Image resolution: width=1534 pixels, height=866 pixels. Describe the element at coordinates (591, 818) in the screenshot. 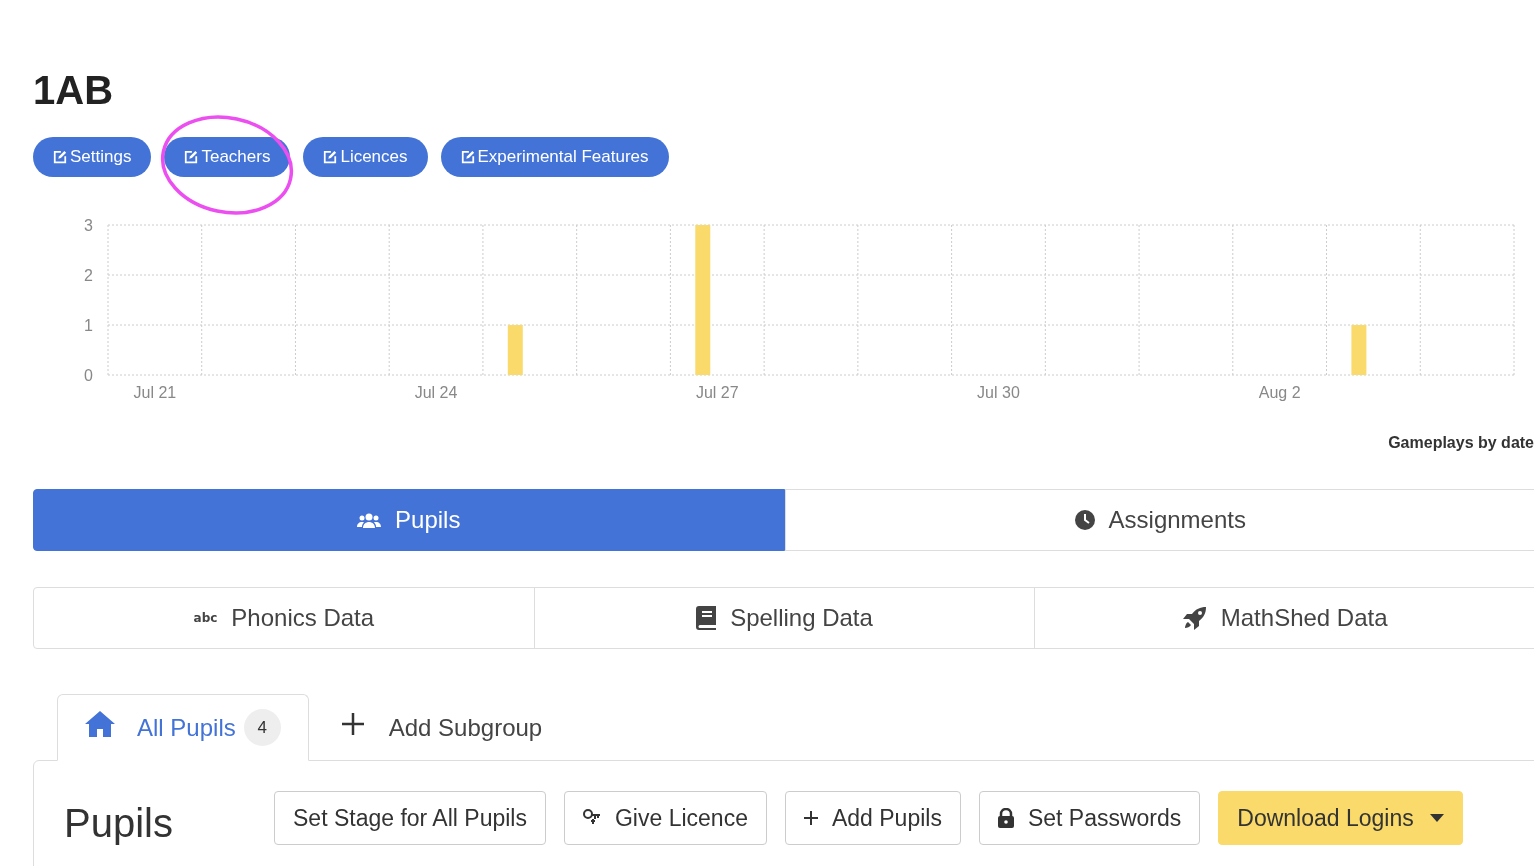

I see `key-icon` at that location.